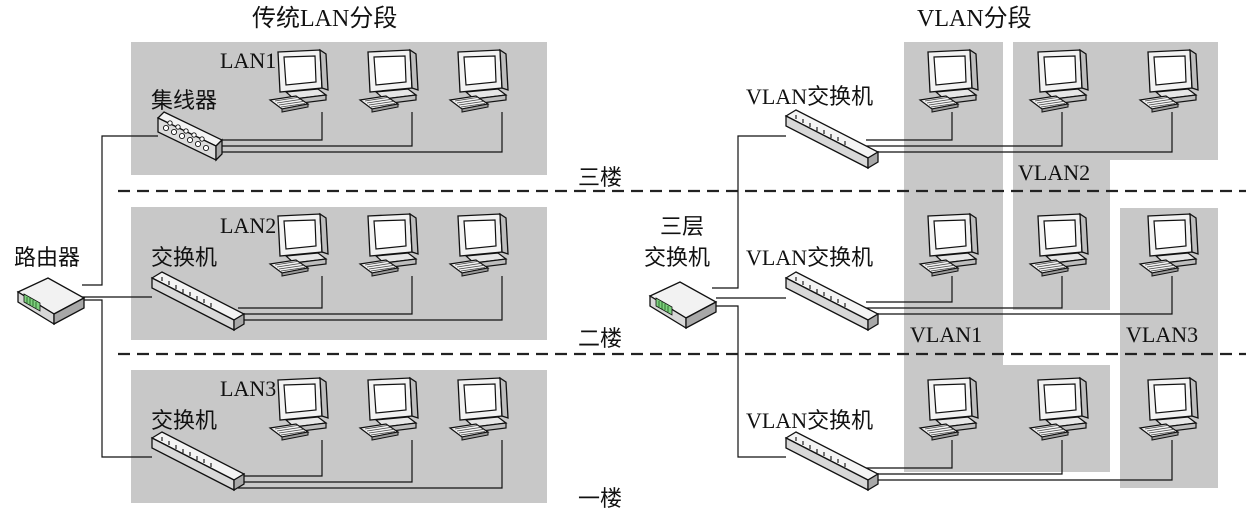 The width and height of the screenshot is (1251, 513). Describe the element at coordinates (324, 18) in the screenshot. I see `left-title: 传统LAN分段` at that location.